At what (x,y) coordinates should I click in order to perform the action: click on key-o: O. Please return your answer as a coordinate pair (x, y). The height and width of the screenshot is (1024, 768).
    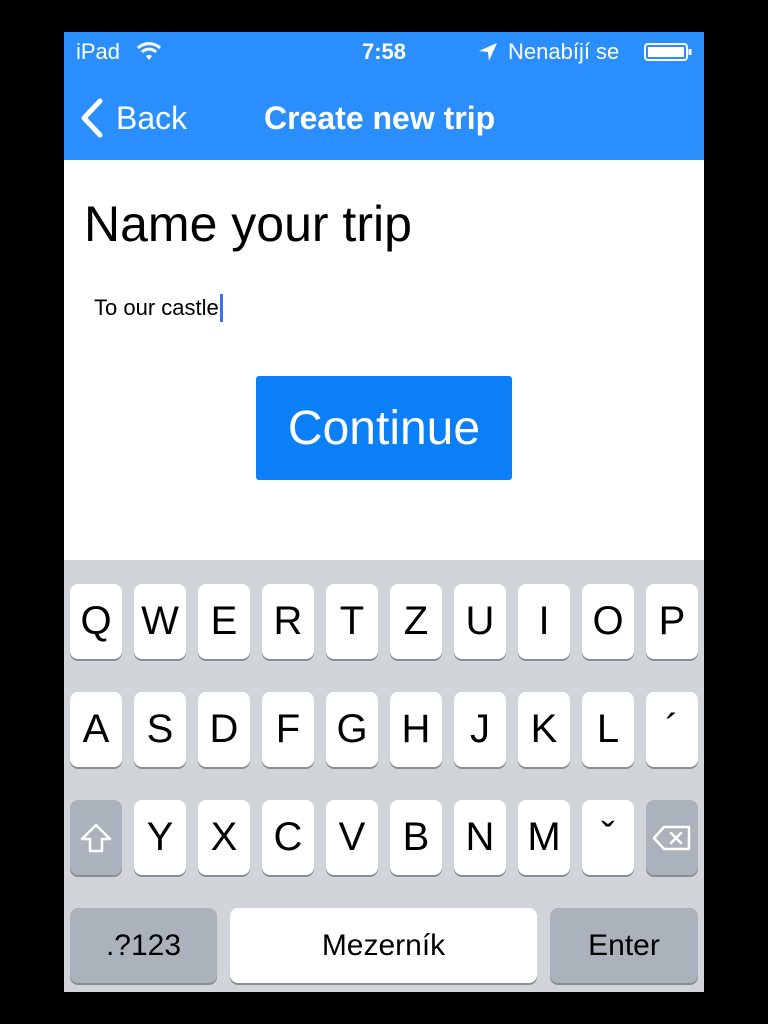
    Looking at the image, I should click on (608, 621).